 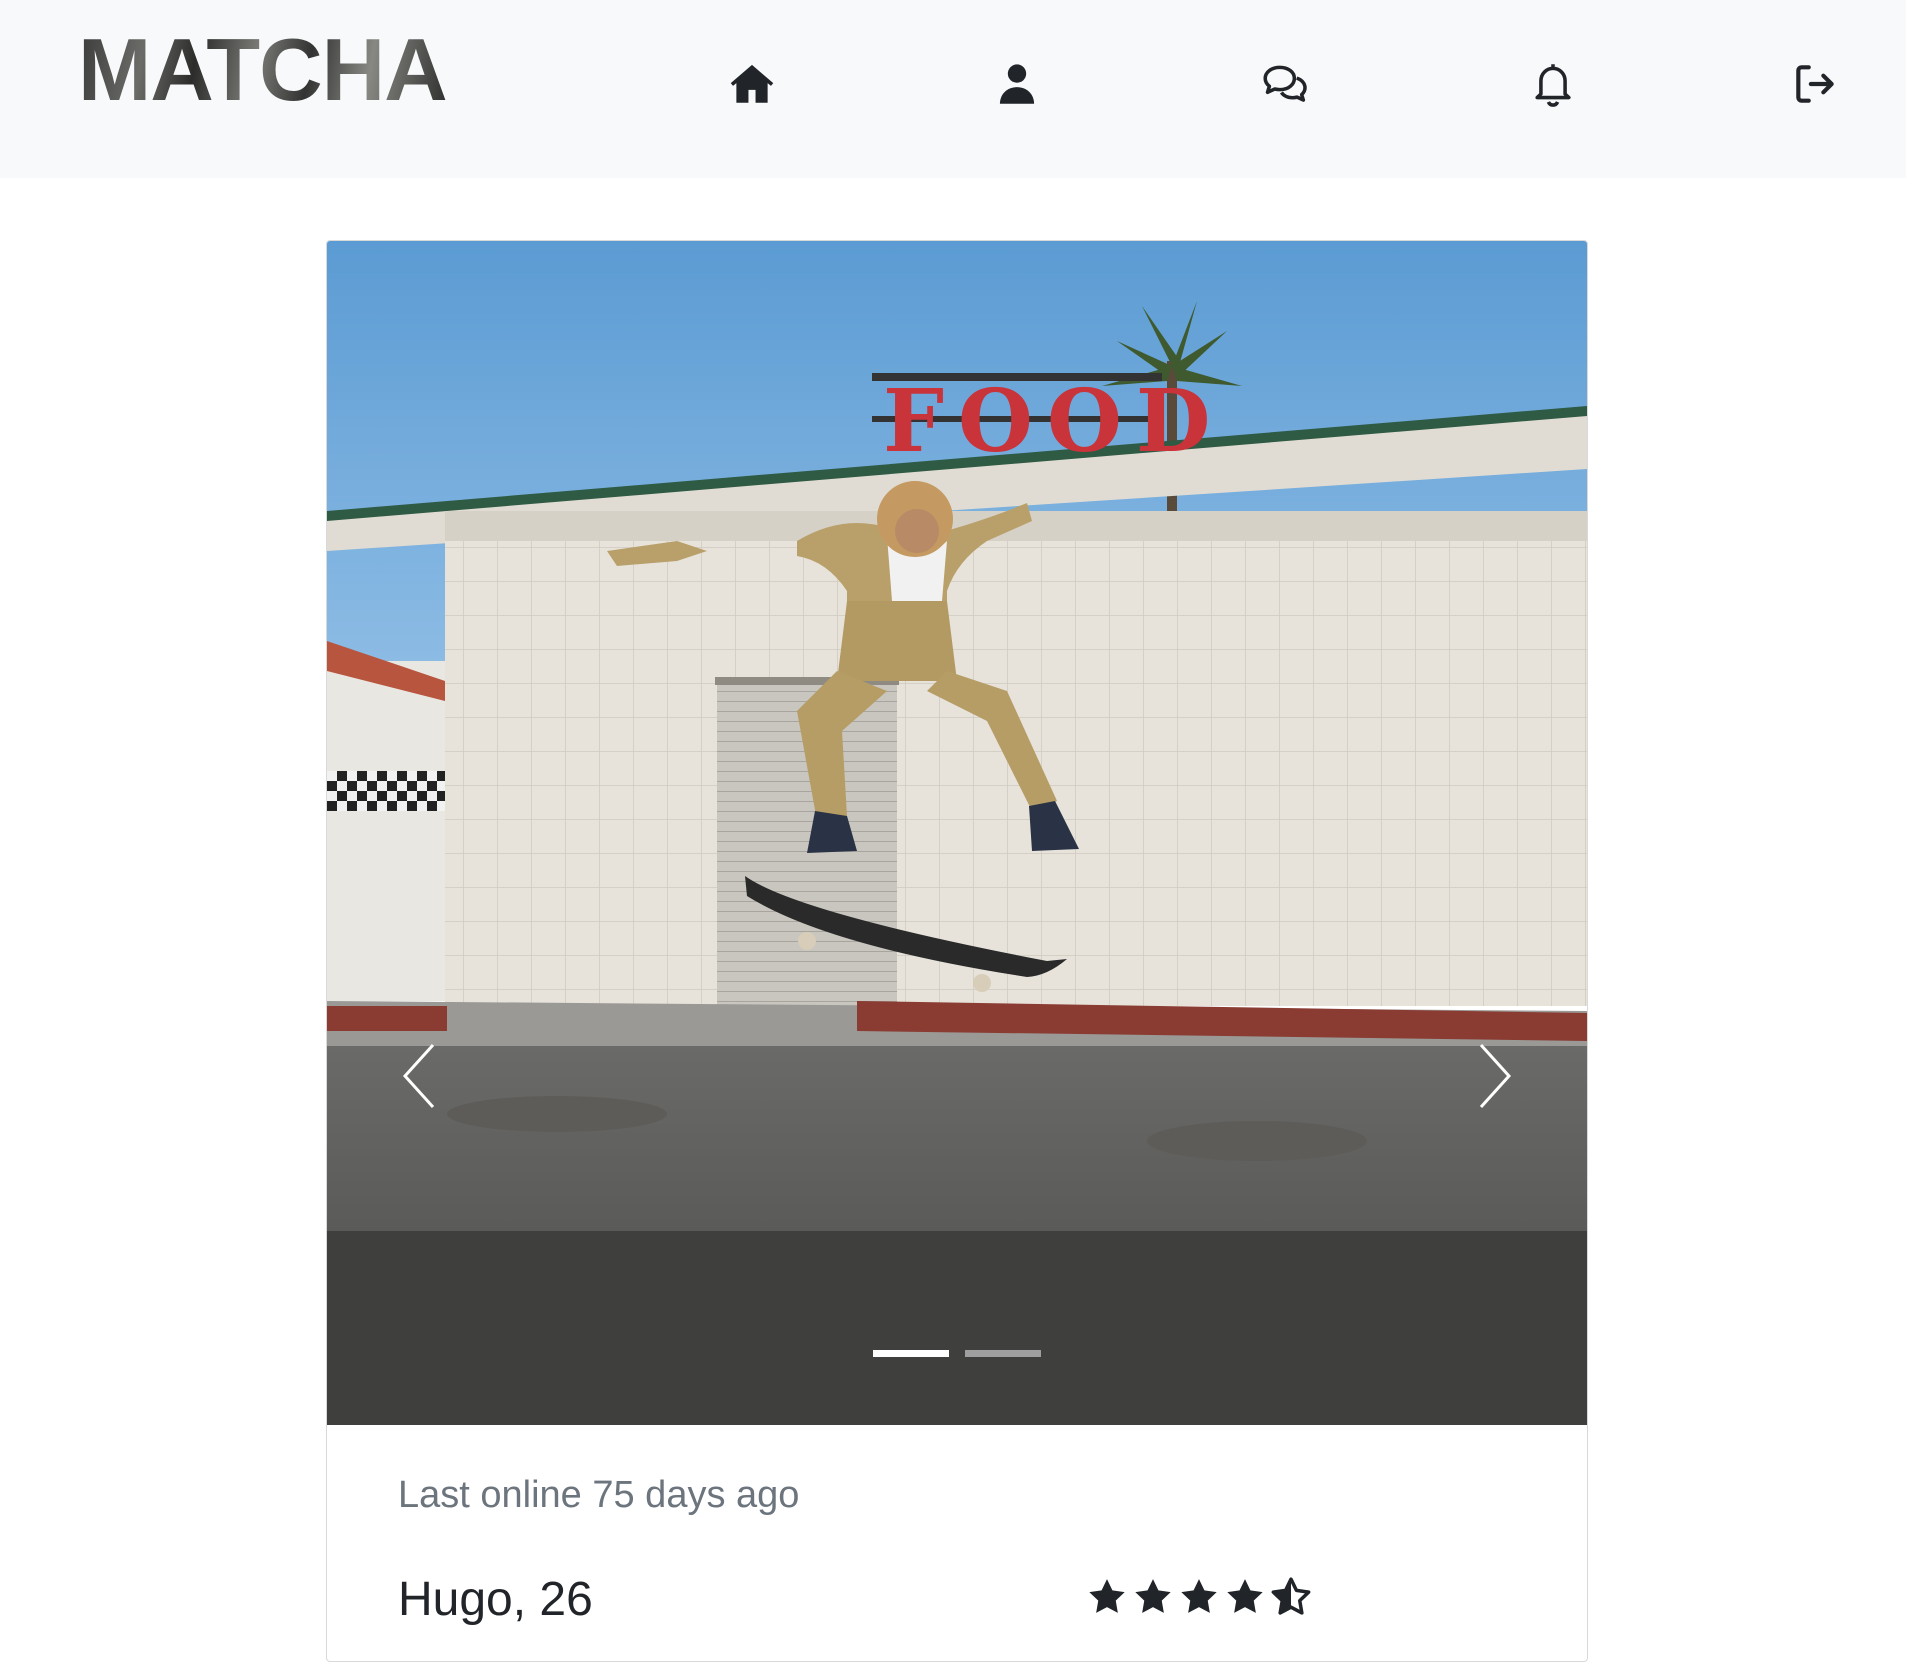 What do you see at coordinates (1815, 84) in the screenshot?
I see `logout-icon` at bounding box center [1815, 84].